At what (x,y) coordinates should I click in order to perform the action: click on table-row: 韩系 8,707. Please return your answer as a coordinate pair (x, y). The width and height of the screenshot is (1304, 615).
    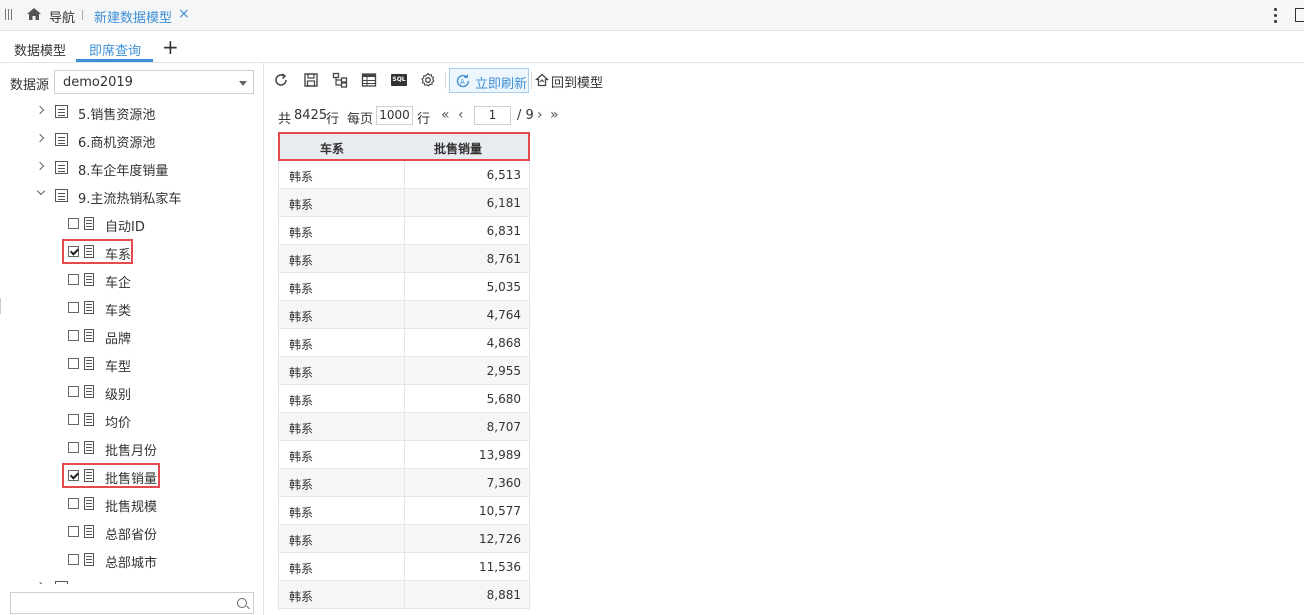
    Looking at the image, I should click on (404, 427).